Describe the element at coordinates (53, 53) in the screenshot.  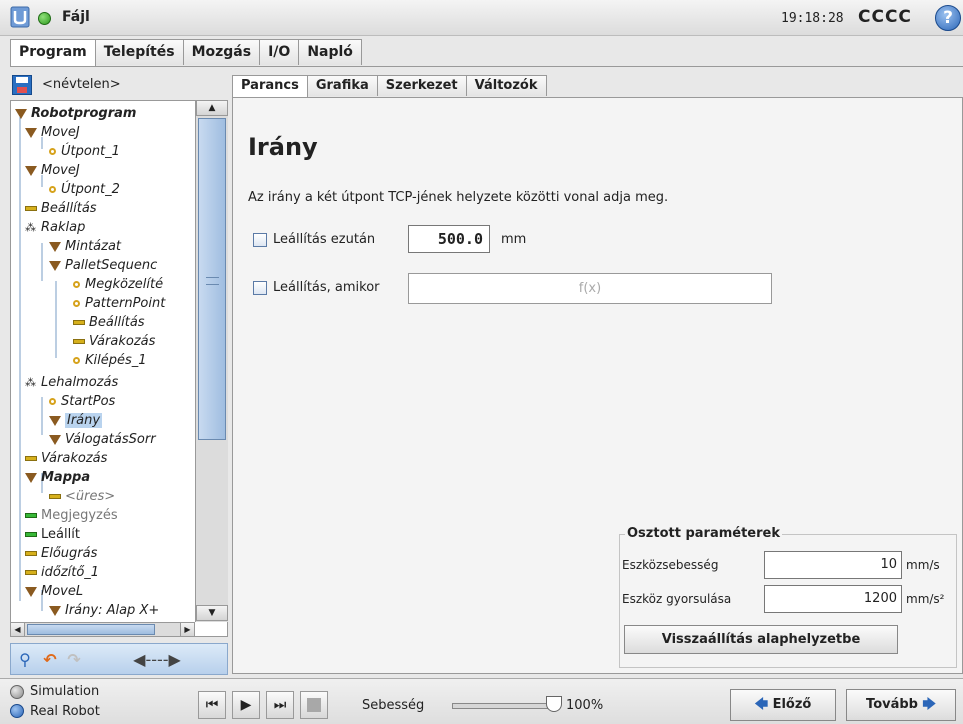
I see `tab-program: Program` at that location.